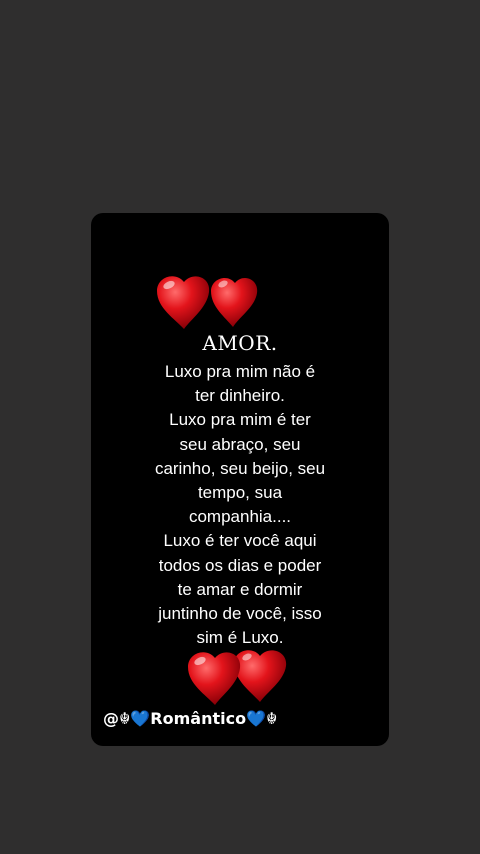 The image size is (480, 854). I want to click on post-title: AMOR., so click(240, 343).